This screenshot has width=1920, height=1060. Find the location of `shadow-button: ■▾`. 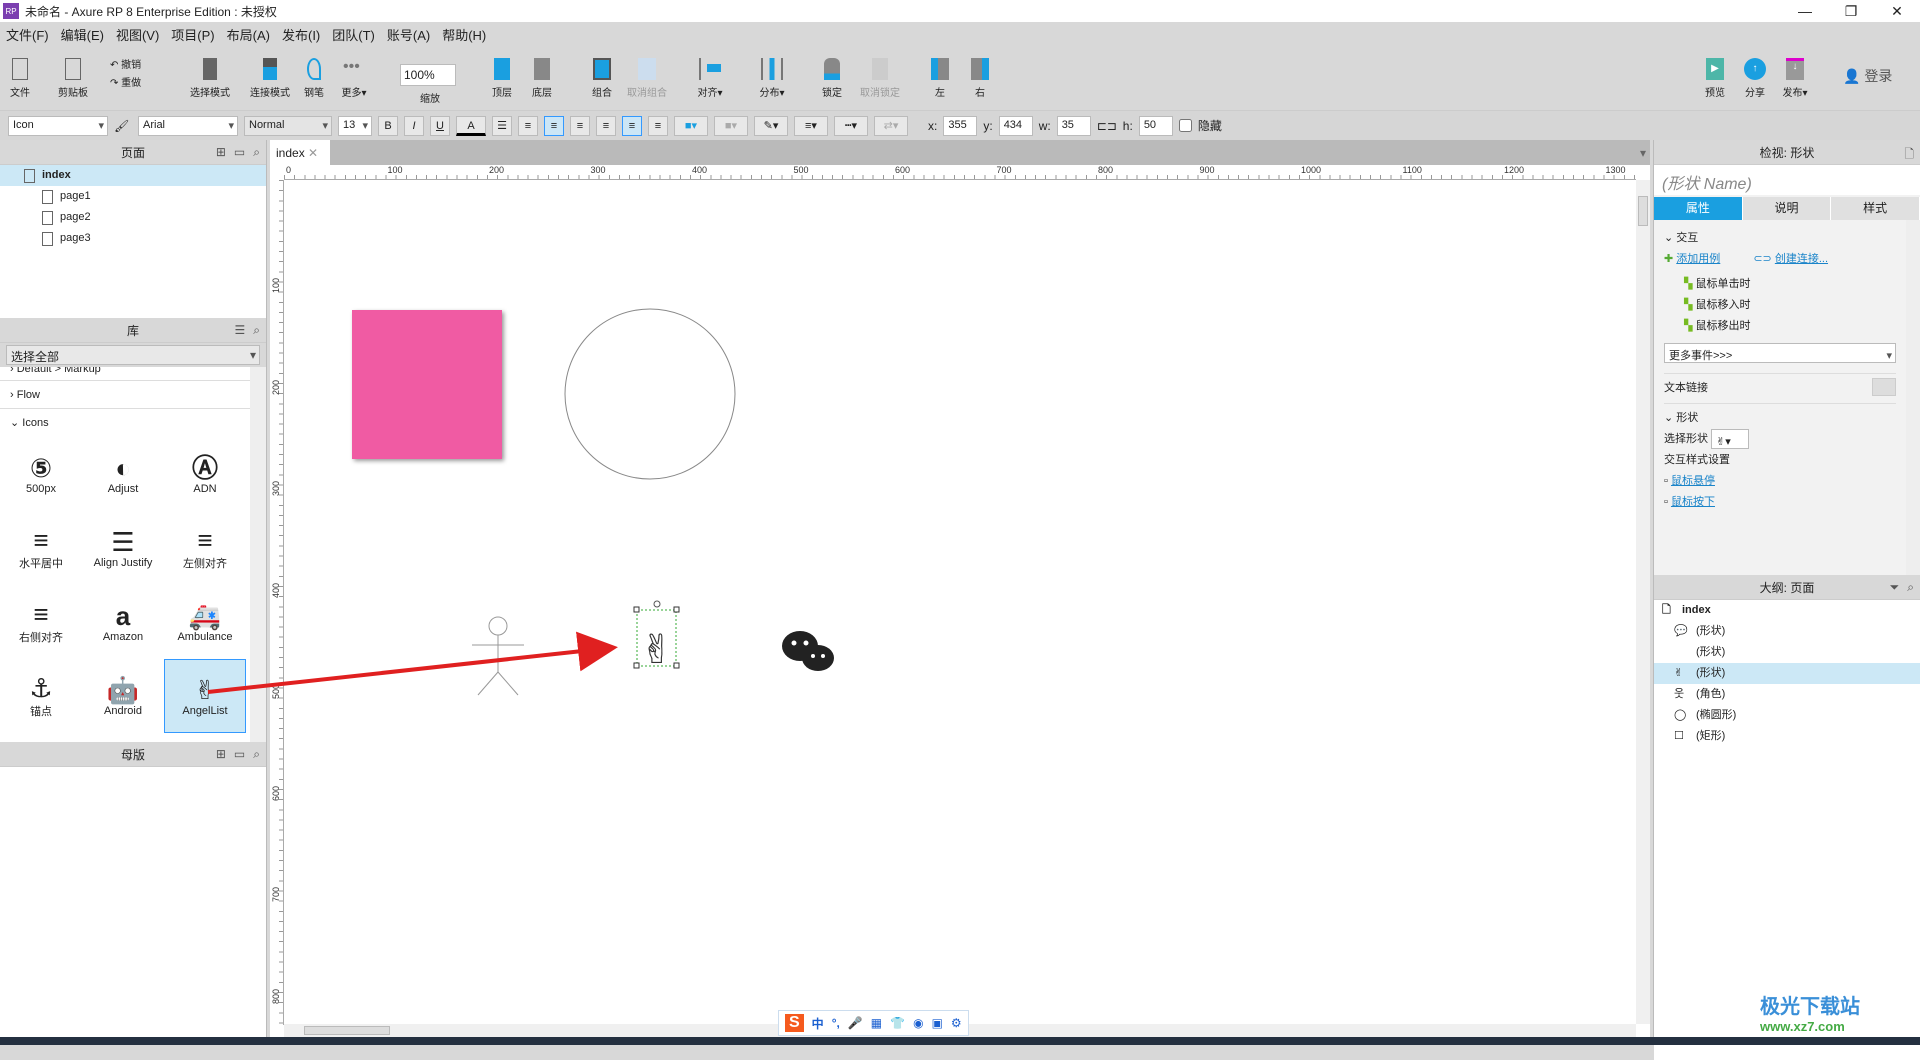

shadow-button: ■▾ is located at coordinates (731, 125).